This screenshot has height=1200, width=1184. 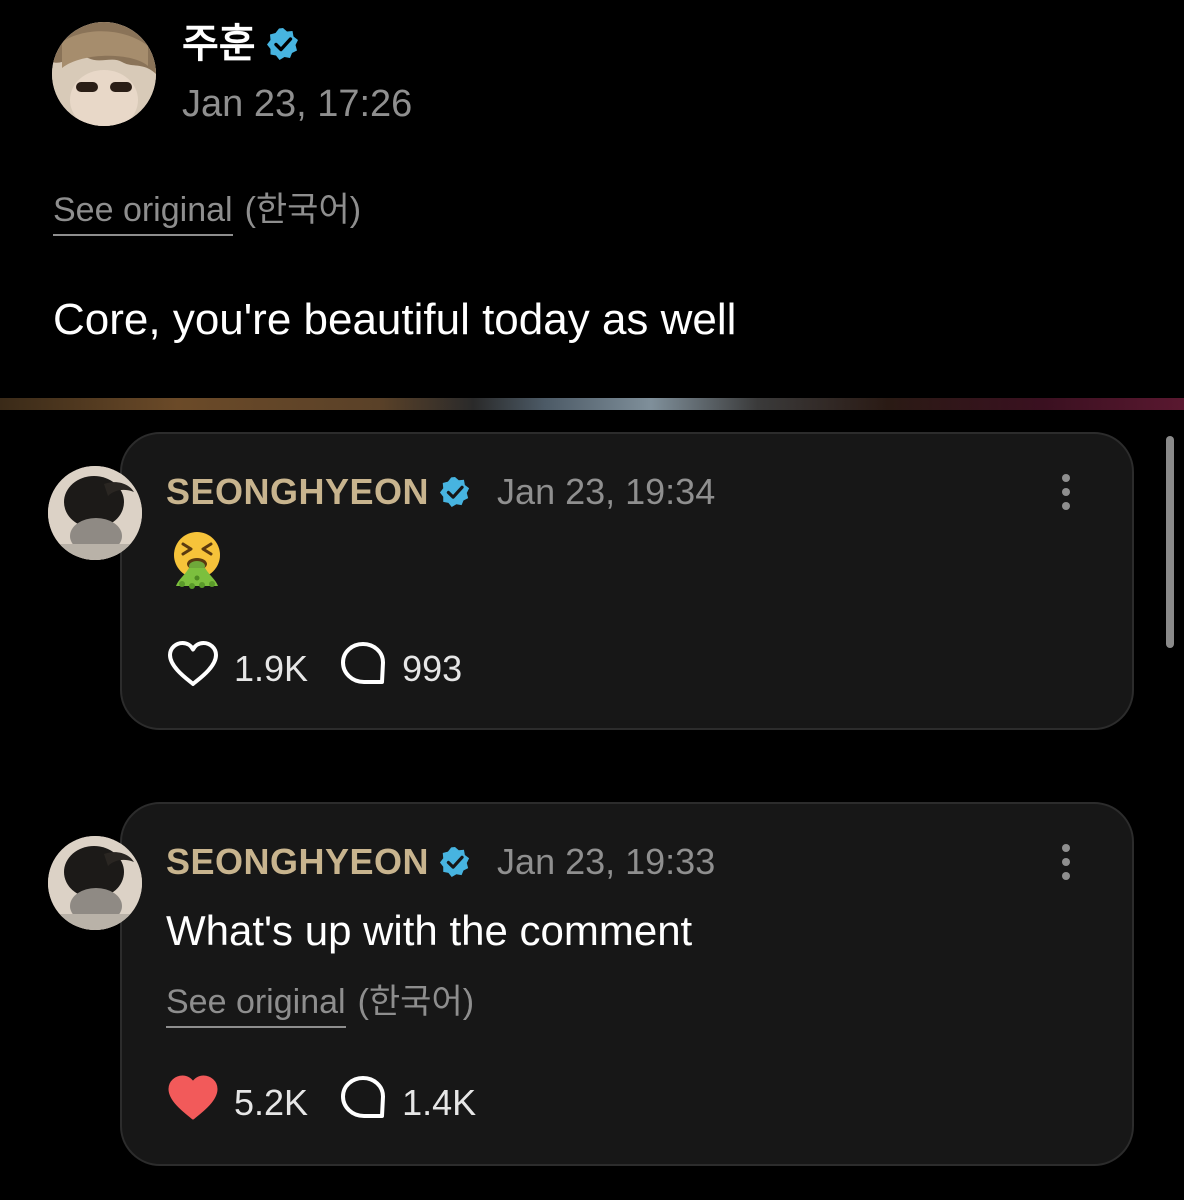 What do you see at coordinates (1170, 542) in the screenshot?
I see `scrollbar` at bounding box center [1170, 542].